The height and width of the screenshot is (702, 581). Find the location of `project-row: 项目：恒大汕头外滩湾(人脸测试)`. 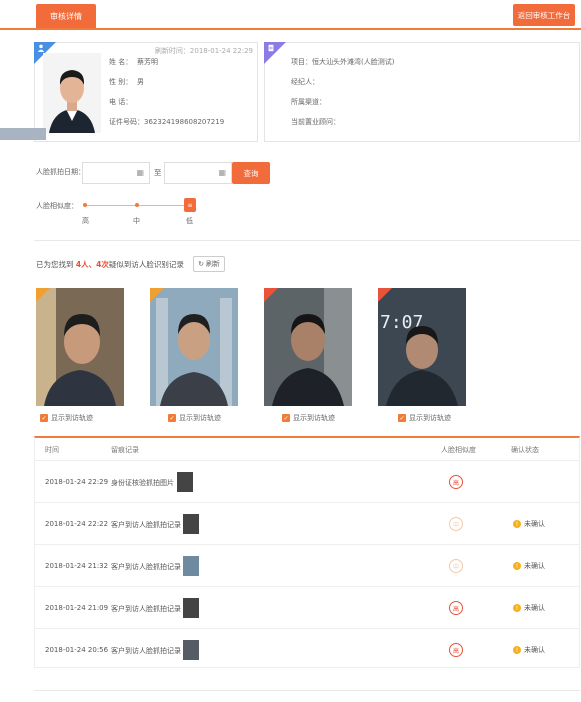

project-row: 项目：恒大汕头外滩湾(人脸测试) is located at coordinates (343, 62).